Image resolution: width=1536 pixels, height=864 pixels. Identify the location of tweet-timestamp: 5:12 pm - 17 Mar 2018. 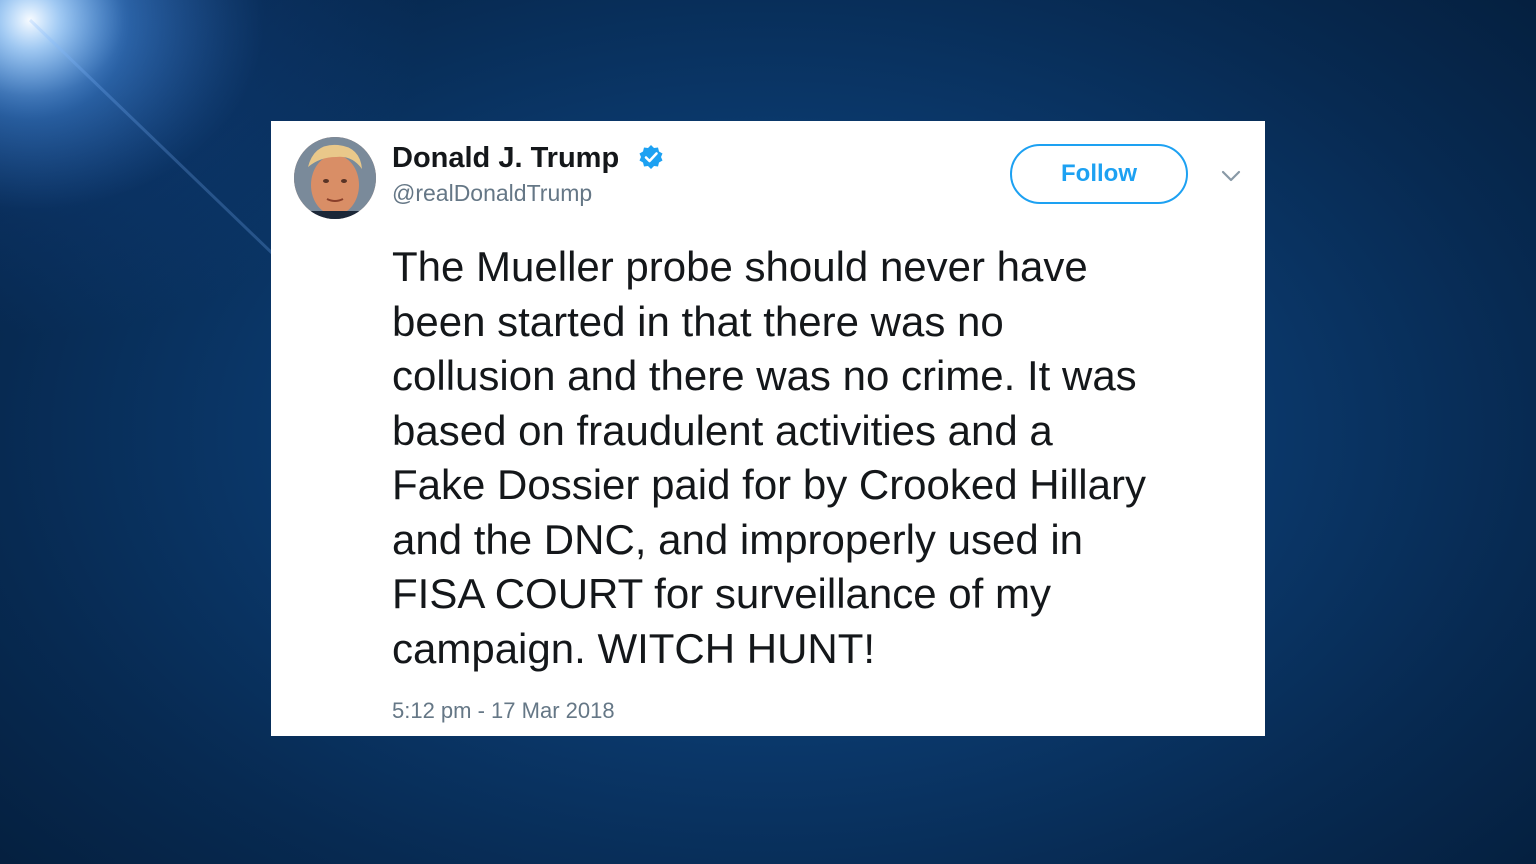
(503, 711).